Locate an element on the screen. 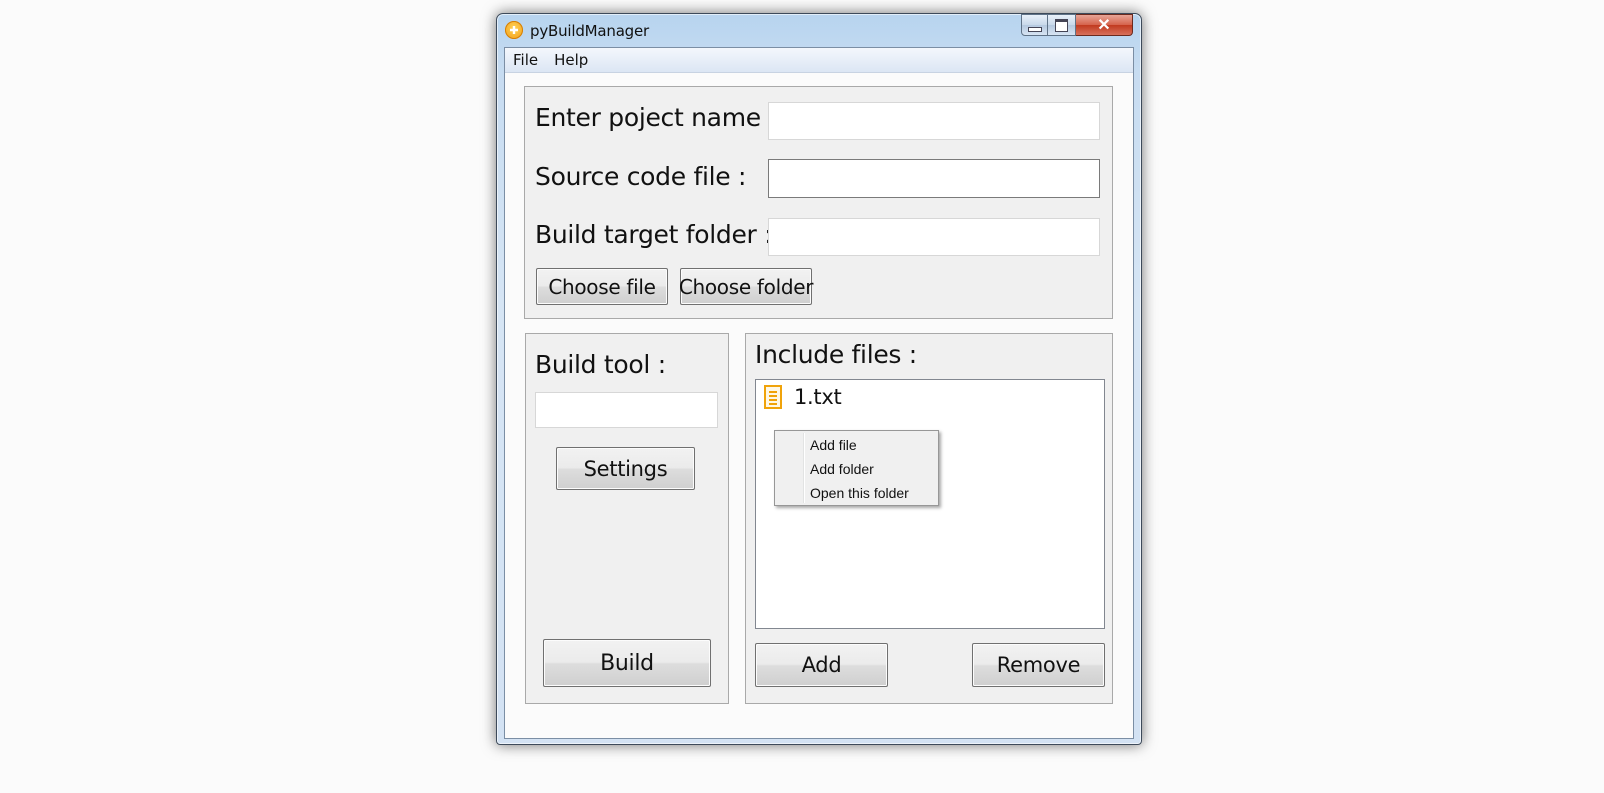 This screenshot has width=1604, height=793. title-bar: pyBuildManager ✕ is located at coordinates (819, 30).